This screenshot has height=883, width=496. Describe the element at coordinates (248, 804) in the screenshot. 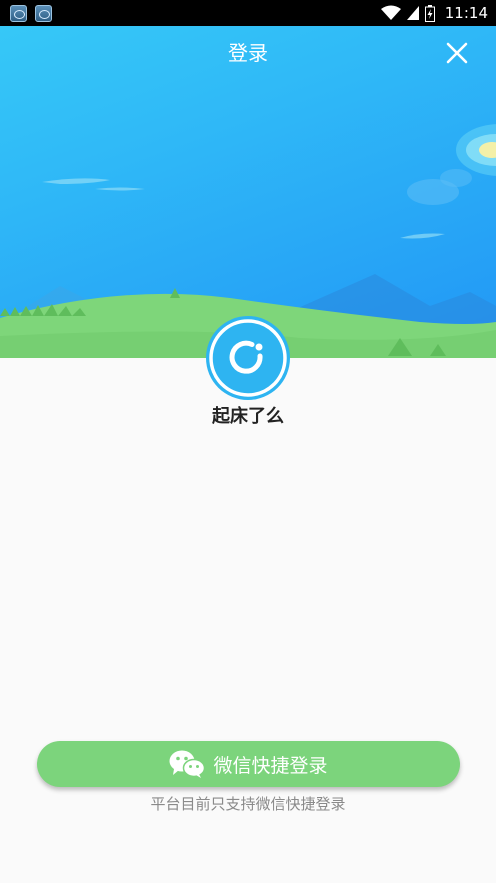

I see `login-hint: 平台目前只支持微信快捷登录` at that location.